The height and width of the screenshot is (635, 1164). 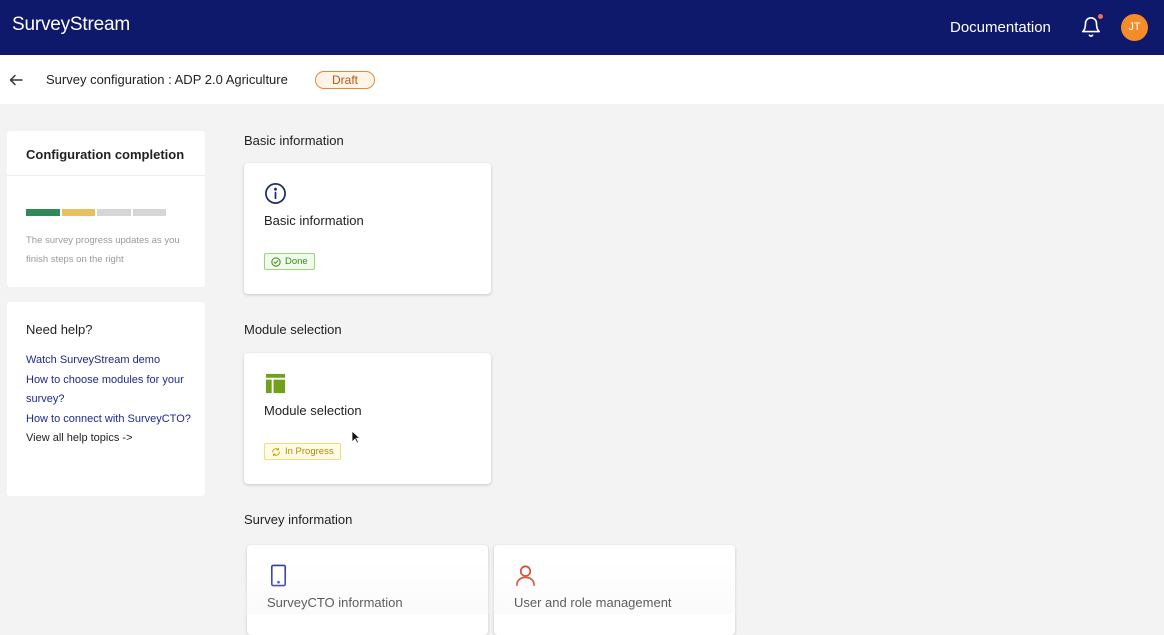 What do you see at coordinates (278, 575) in the screenshot?
I see `tablet-icon` at bounding box center [278, 575].